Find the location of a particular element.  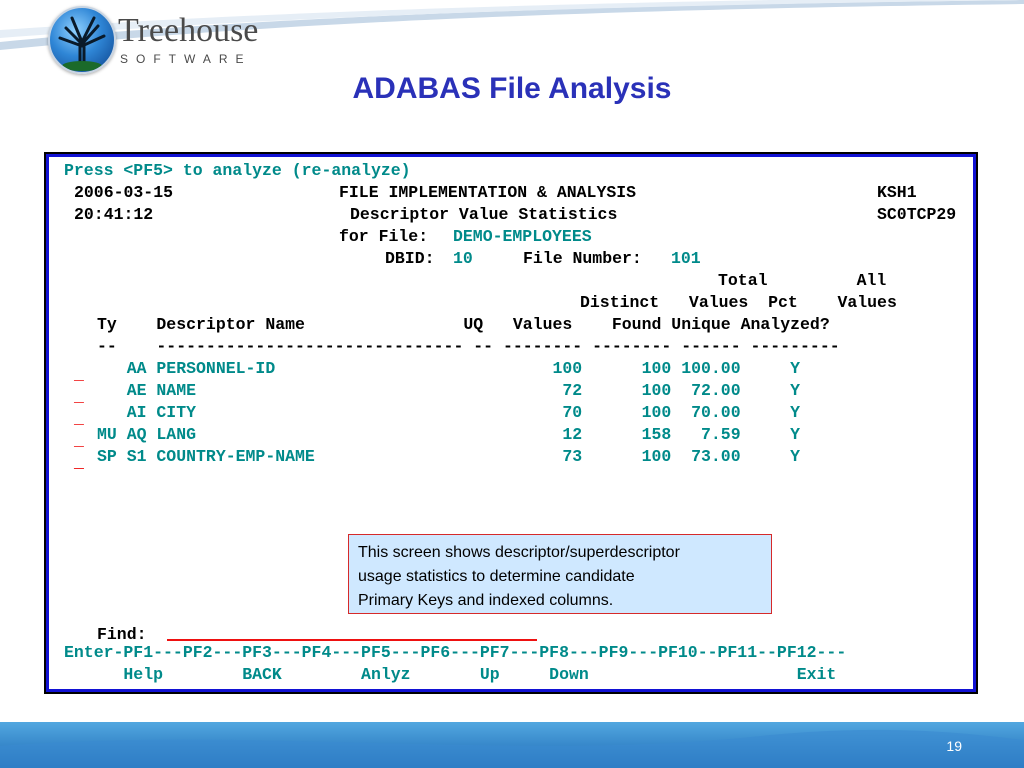

tree-icon is located at coordinates (82, 40).